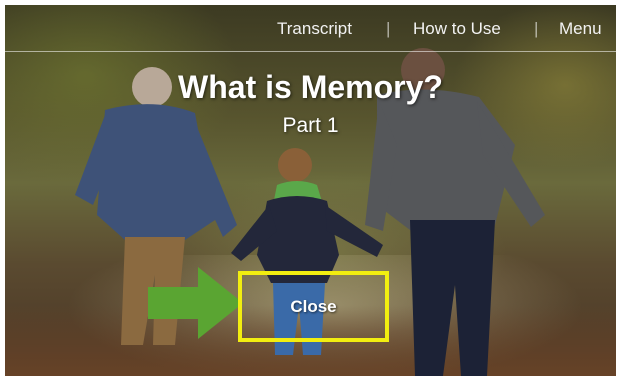 The width and height of the screenshot is (621, 381). I want to click on page-title: What is Memory?, so click(310, 87).